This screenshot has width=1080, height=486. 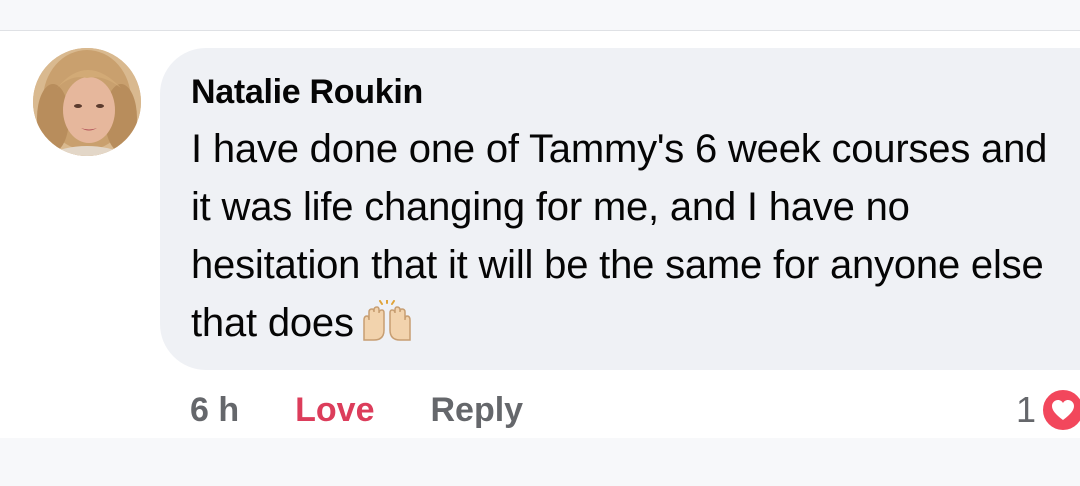 I want to click on reaction-summary: 1, so click(x=1048, y=410).